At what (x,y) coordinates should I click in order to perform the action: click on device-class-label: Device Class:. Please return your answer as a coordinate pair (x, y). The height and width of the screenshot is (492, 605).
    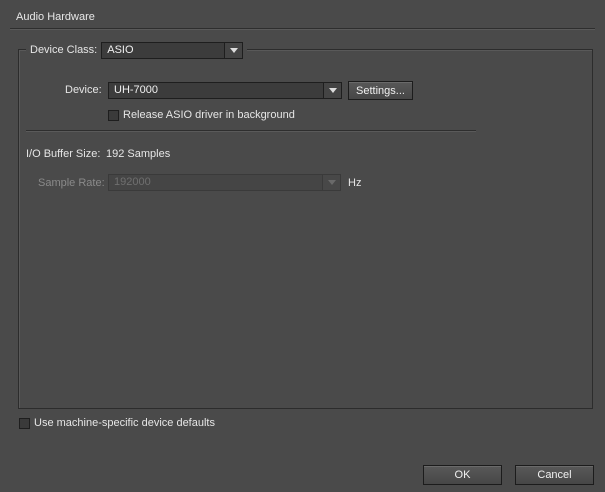
    Looking at the image, I should click on (64, 50).